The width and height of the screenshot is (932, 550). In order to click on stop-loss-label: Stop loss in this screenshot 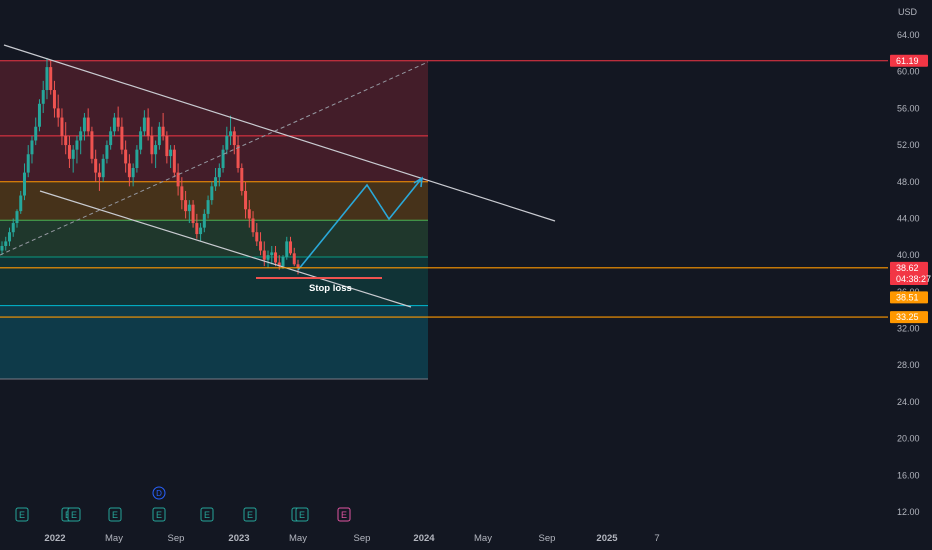, I will do `click(330, 288)`.